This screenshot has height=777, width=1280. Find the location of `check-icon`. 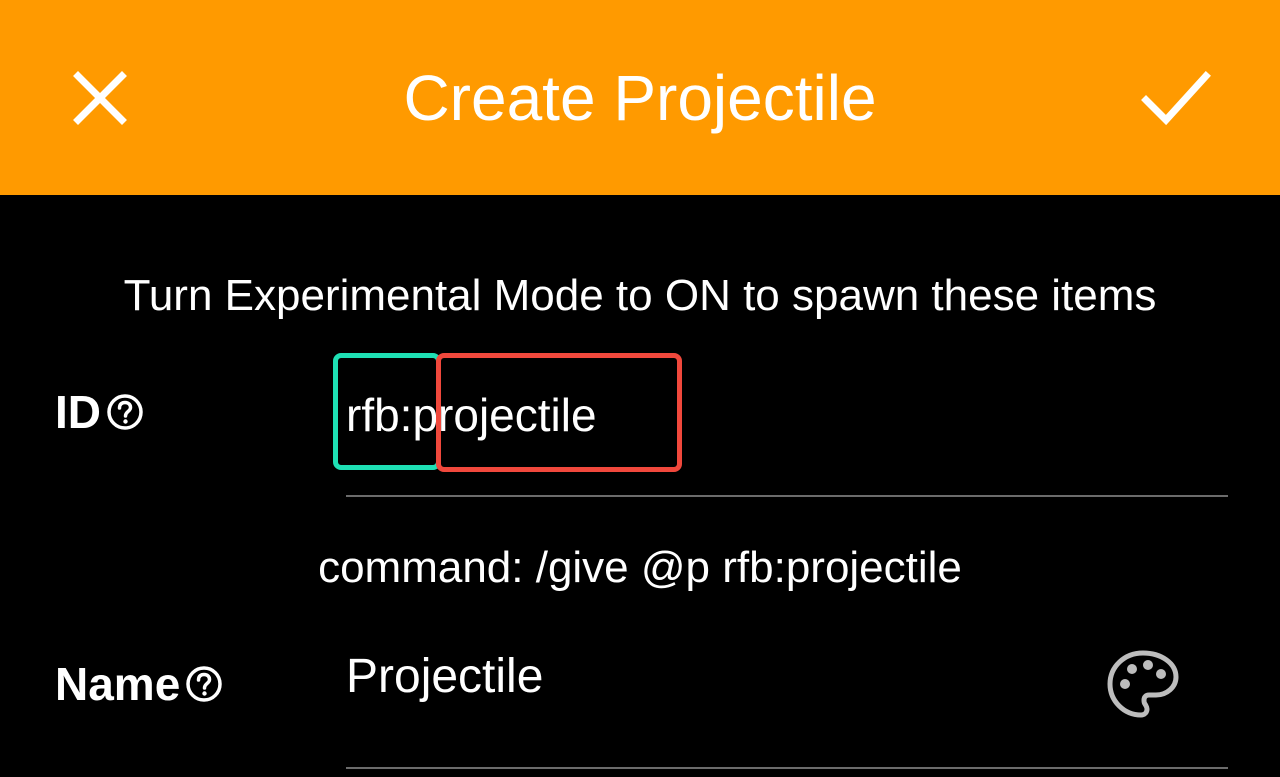

check-icon is located at coordinates (1176, 98).